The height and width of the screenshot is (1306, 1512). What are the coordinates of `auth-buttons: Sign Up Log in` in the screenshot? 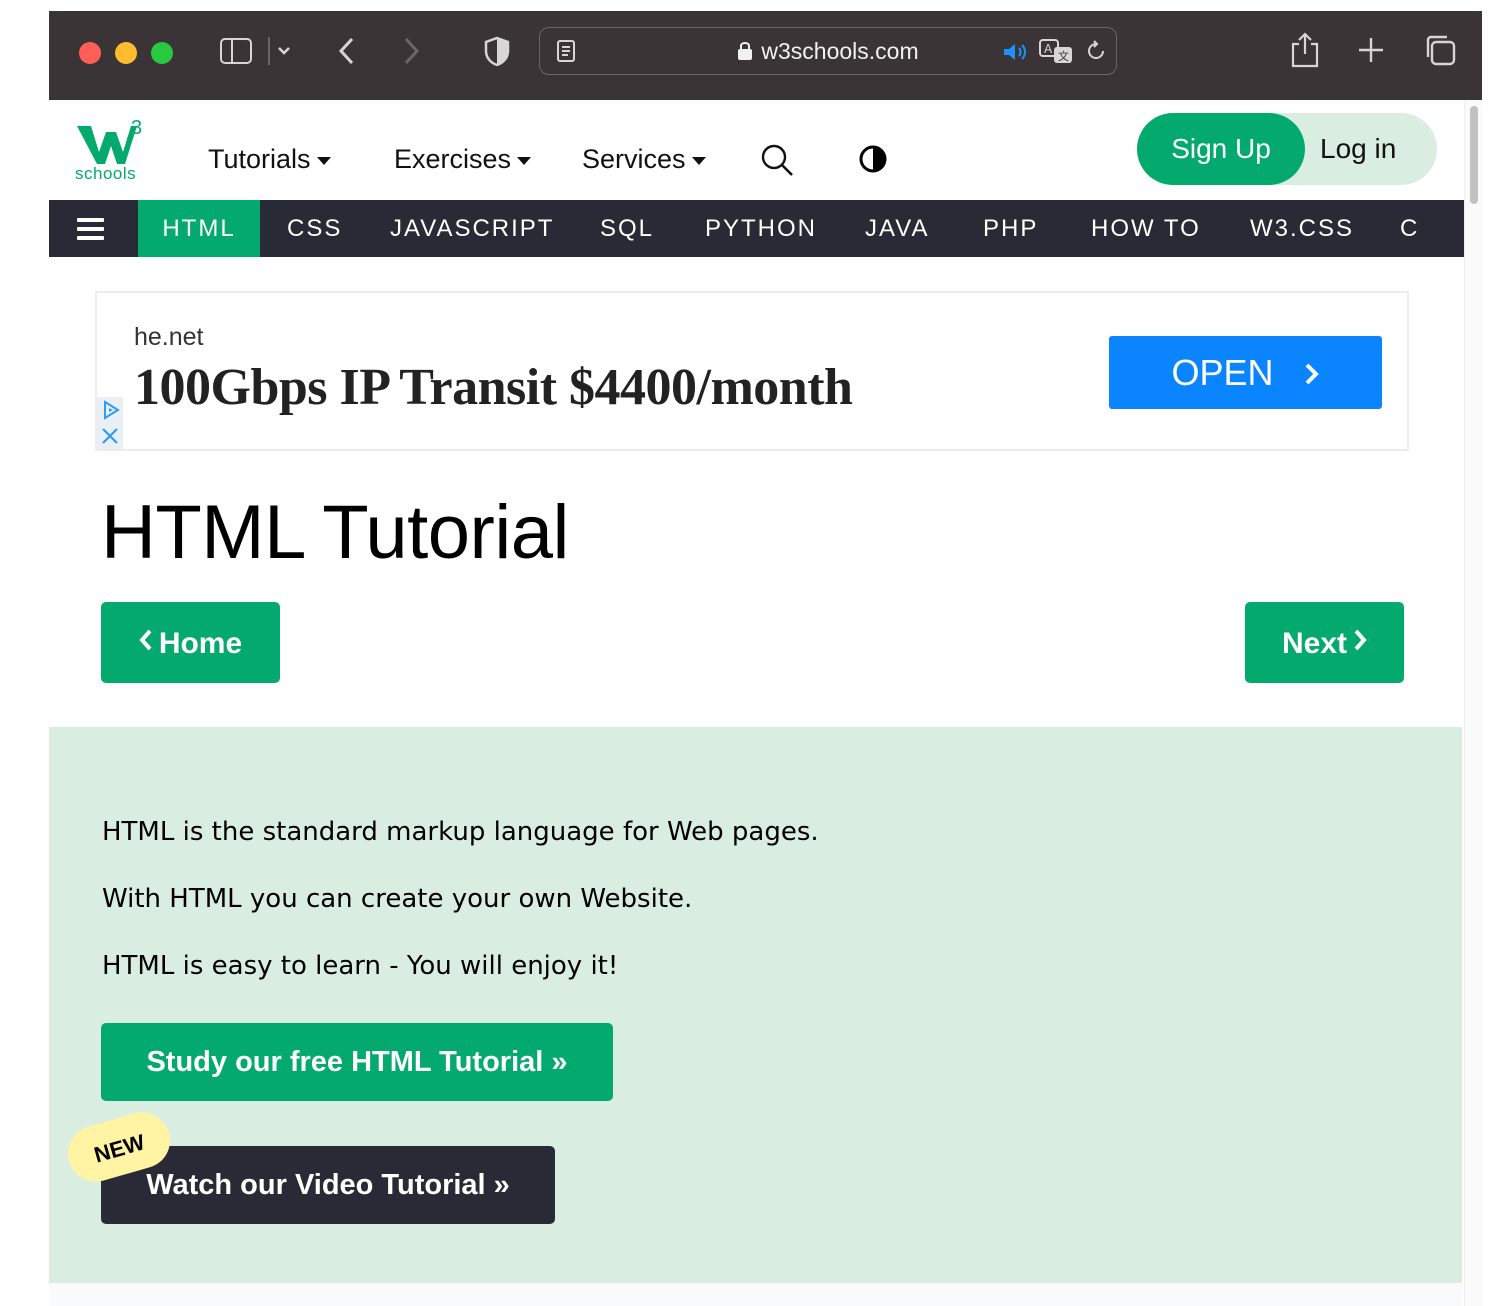 It's located at (1287, 149).